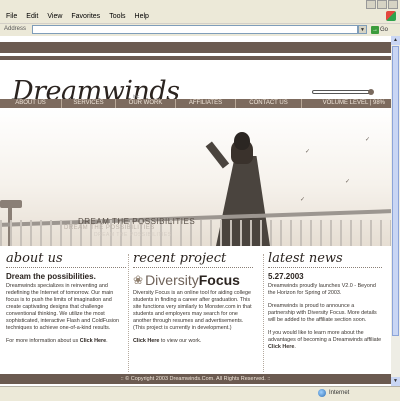  Describe the element at coordinates (281, 347) in the screenshot. I see `news-click-here-link: Click Here` at that location.